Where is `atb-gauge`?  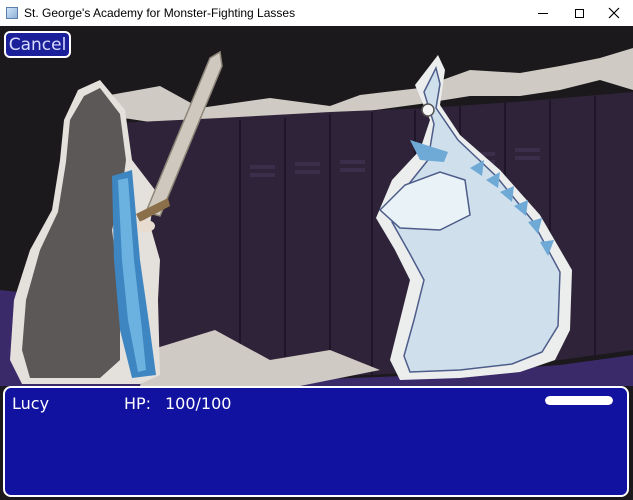 atb-gauge is located at coordinates (579, 400).